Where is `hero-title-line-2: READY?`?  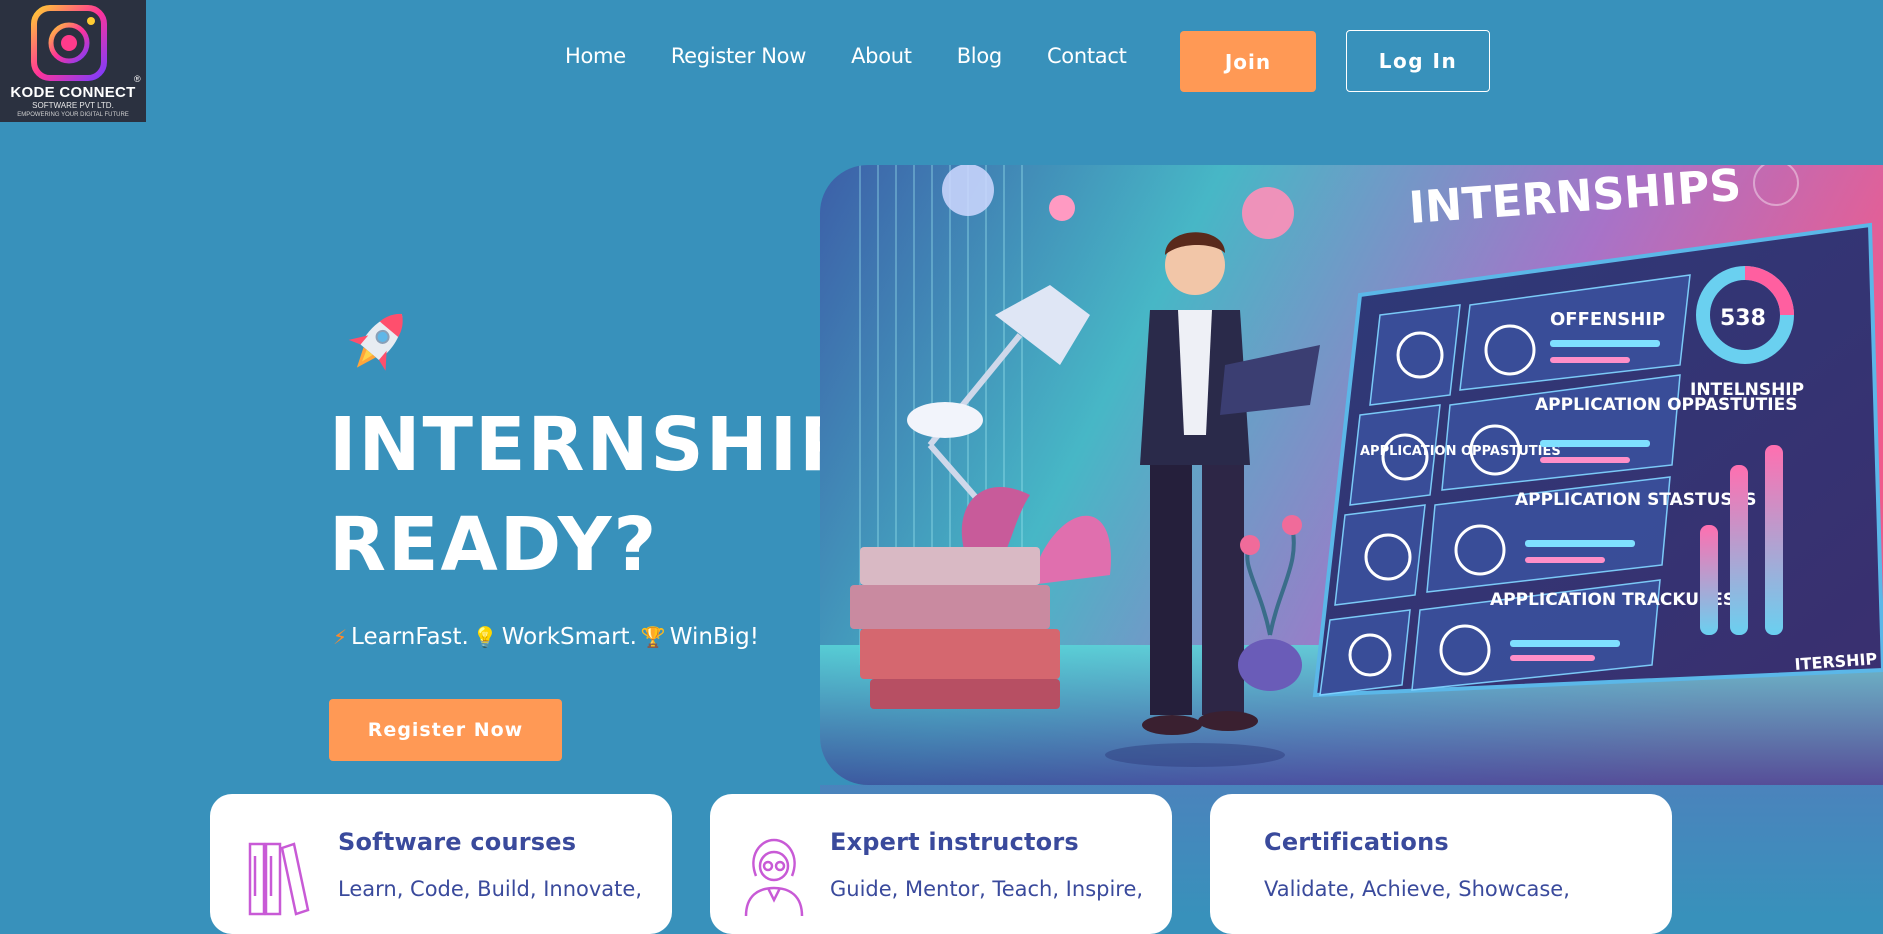 hero-title-line-2: READY? is located at coordinates (494, 545).